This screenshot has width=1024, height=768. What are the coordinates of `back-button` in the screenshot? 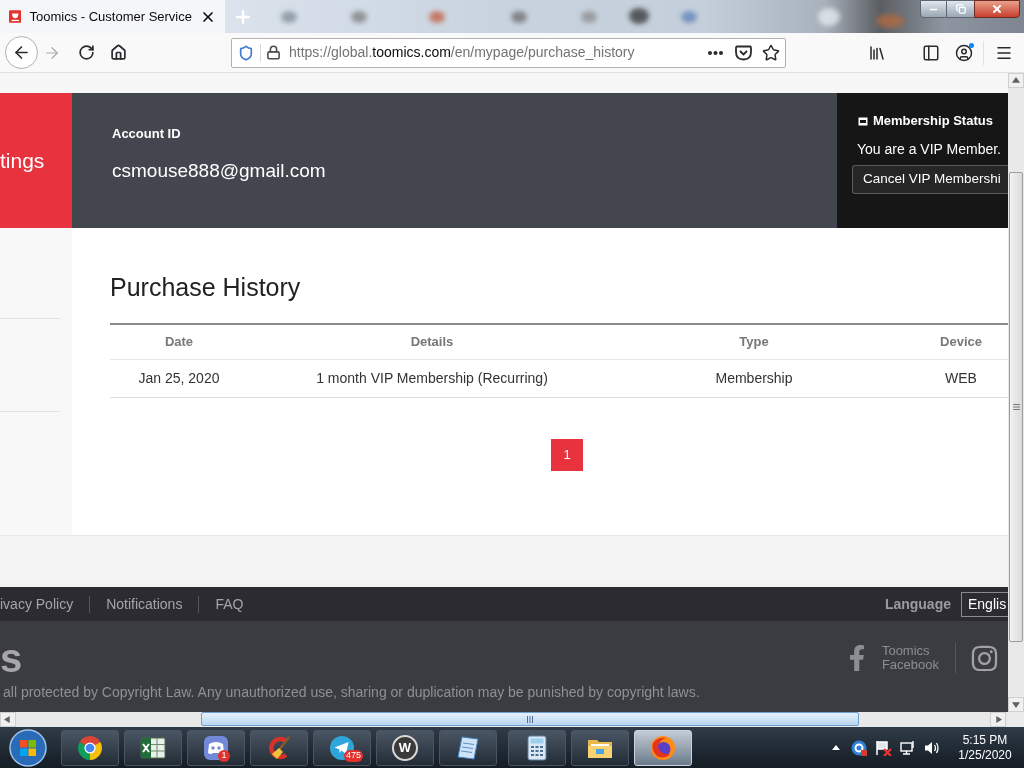 It's located at (21, 52).